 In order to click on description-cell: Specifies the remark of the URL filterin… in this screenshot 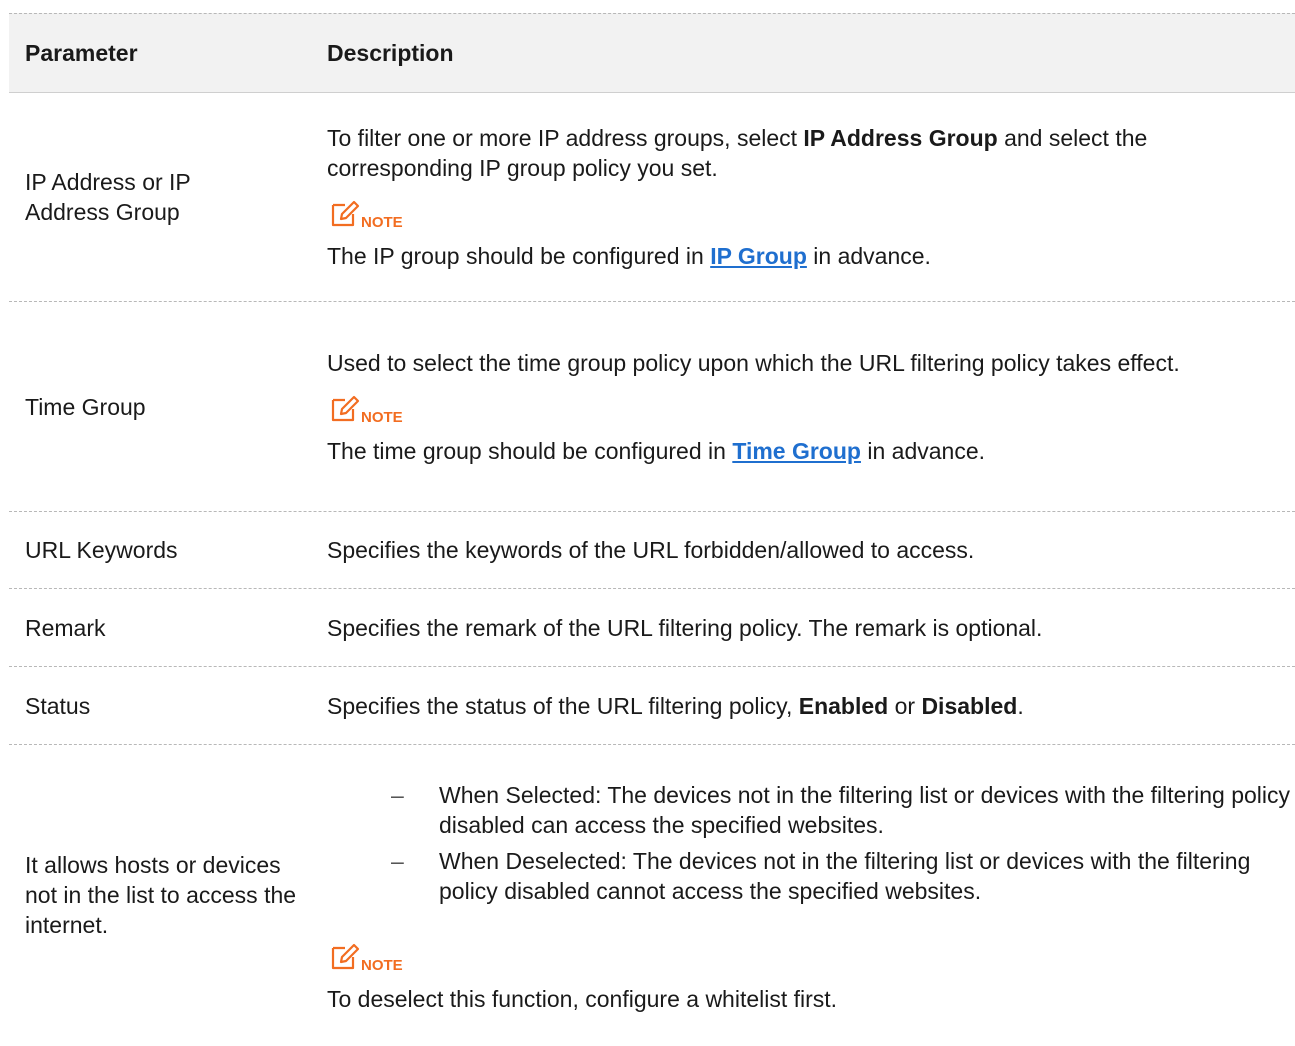, I will do `click(685, 627)`.